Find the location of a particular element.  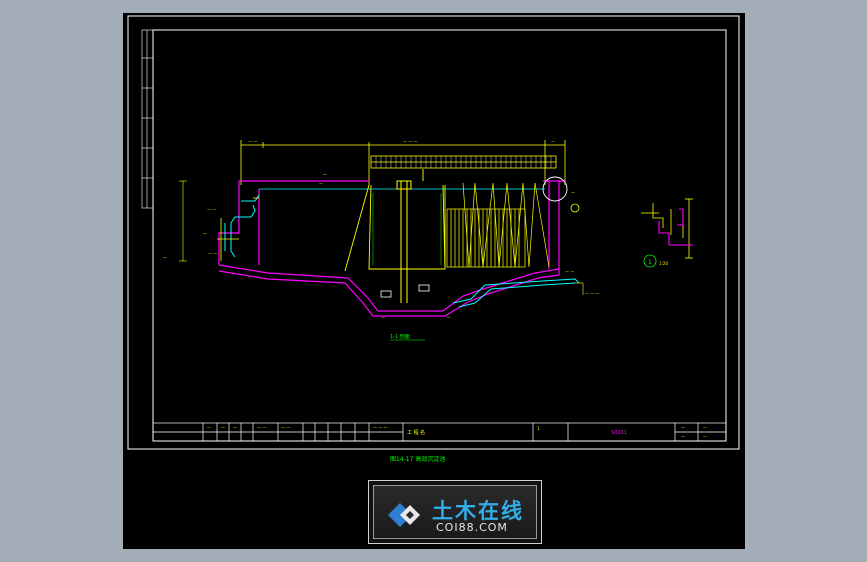

tube-settler is located at coordinates (498, 225).